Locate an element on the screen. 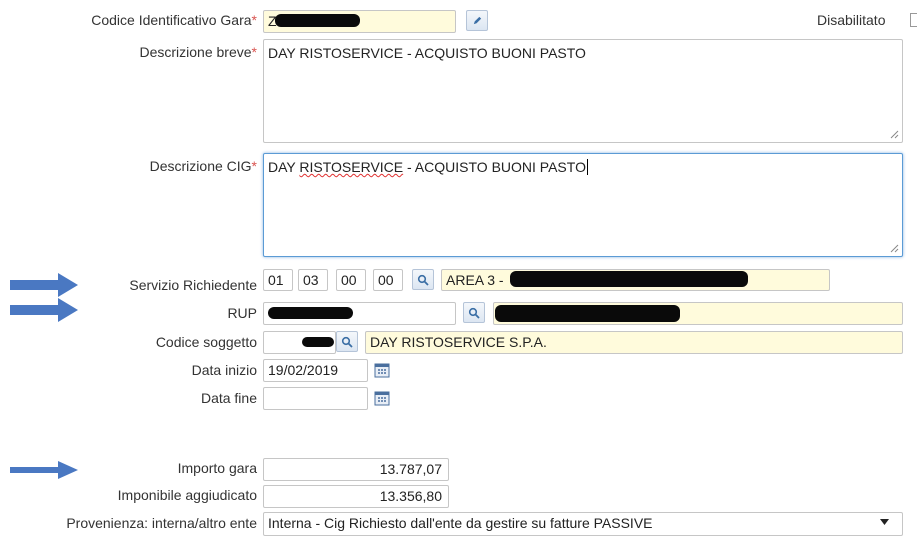 The height and width of the screenshot is (536, 917). caret-down-icon is located at coordinates (884, 522).